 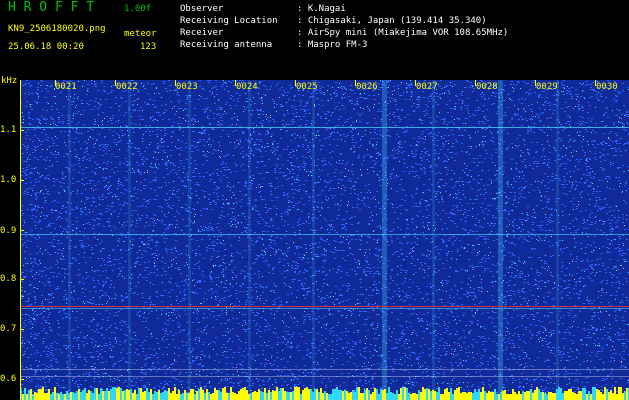 What do you see at coordinates (66, 87) in the screenshot?
I see `time-tick-0021: 0021` at bounding box center [66, 87].